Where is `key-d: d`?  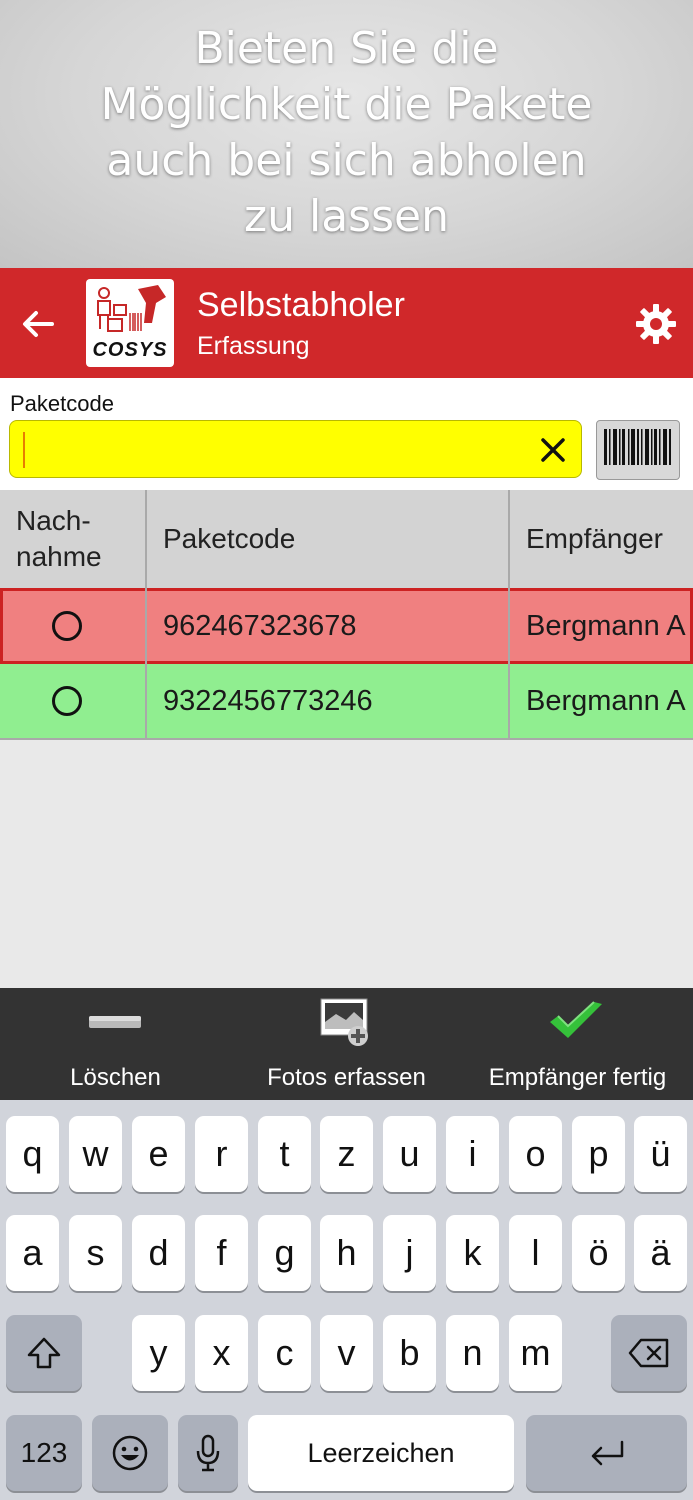
key-d: d is located at coordinates (158, 1253).